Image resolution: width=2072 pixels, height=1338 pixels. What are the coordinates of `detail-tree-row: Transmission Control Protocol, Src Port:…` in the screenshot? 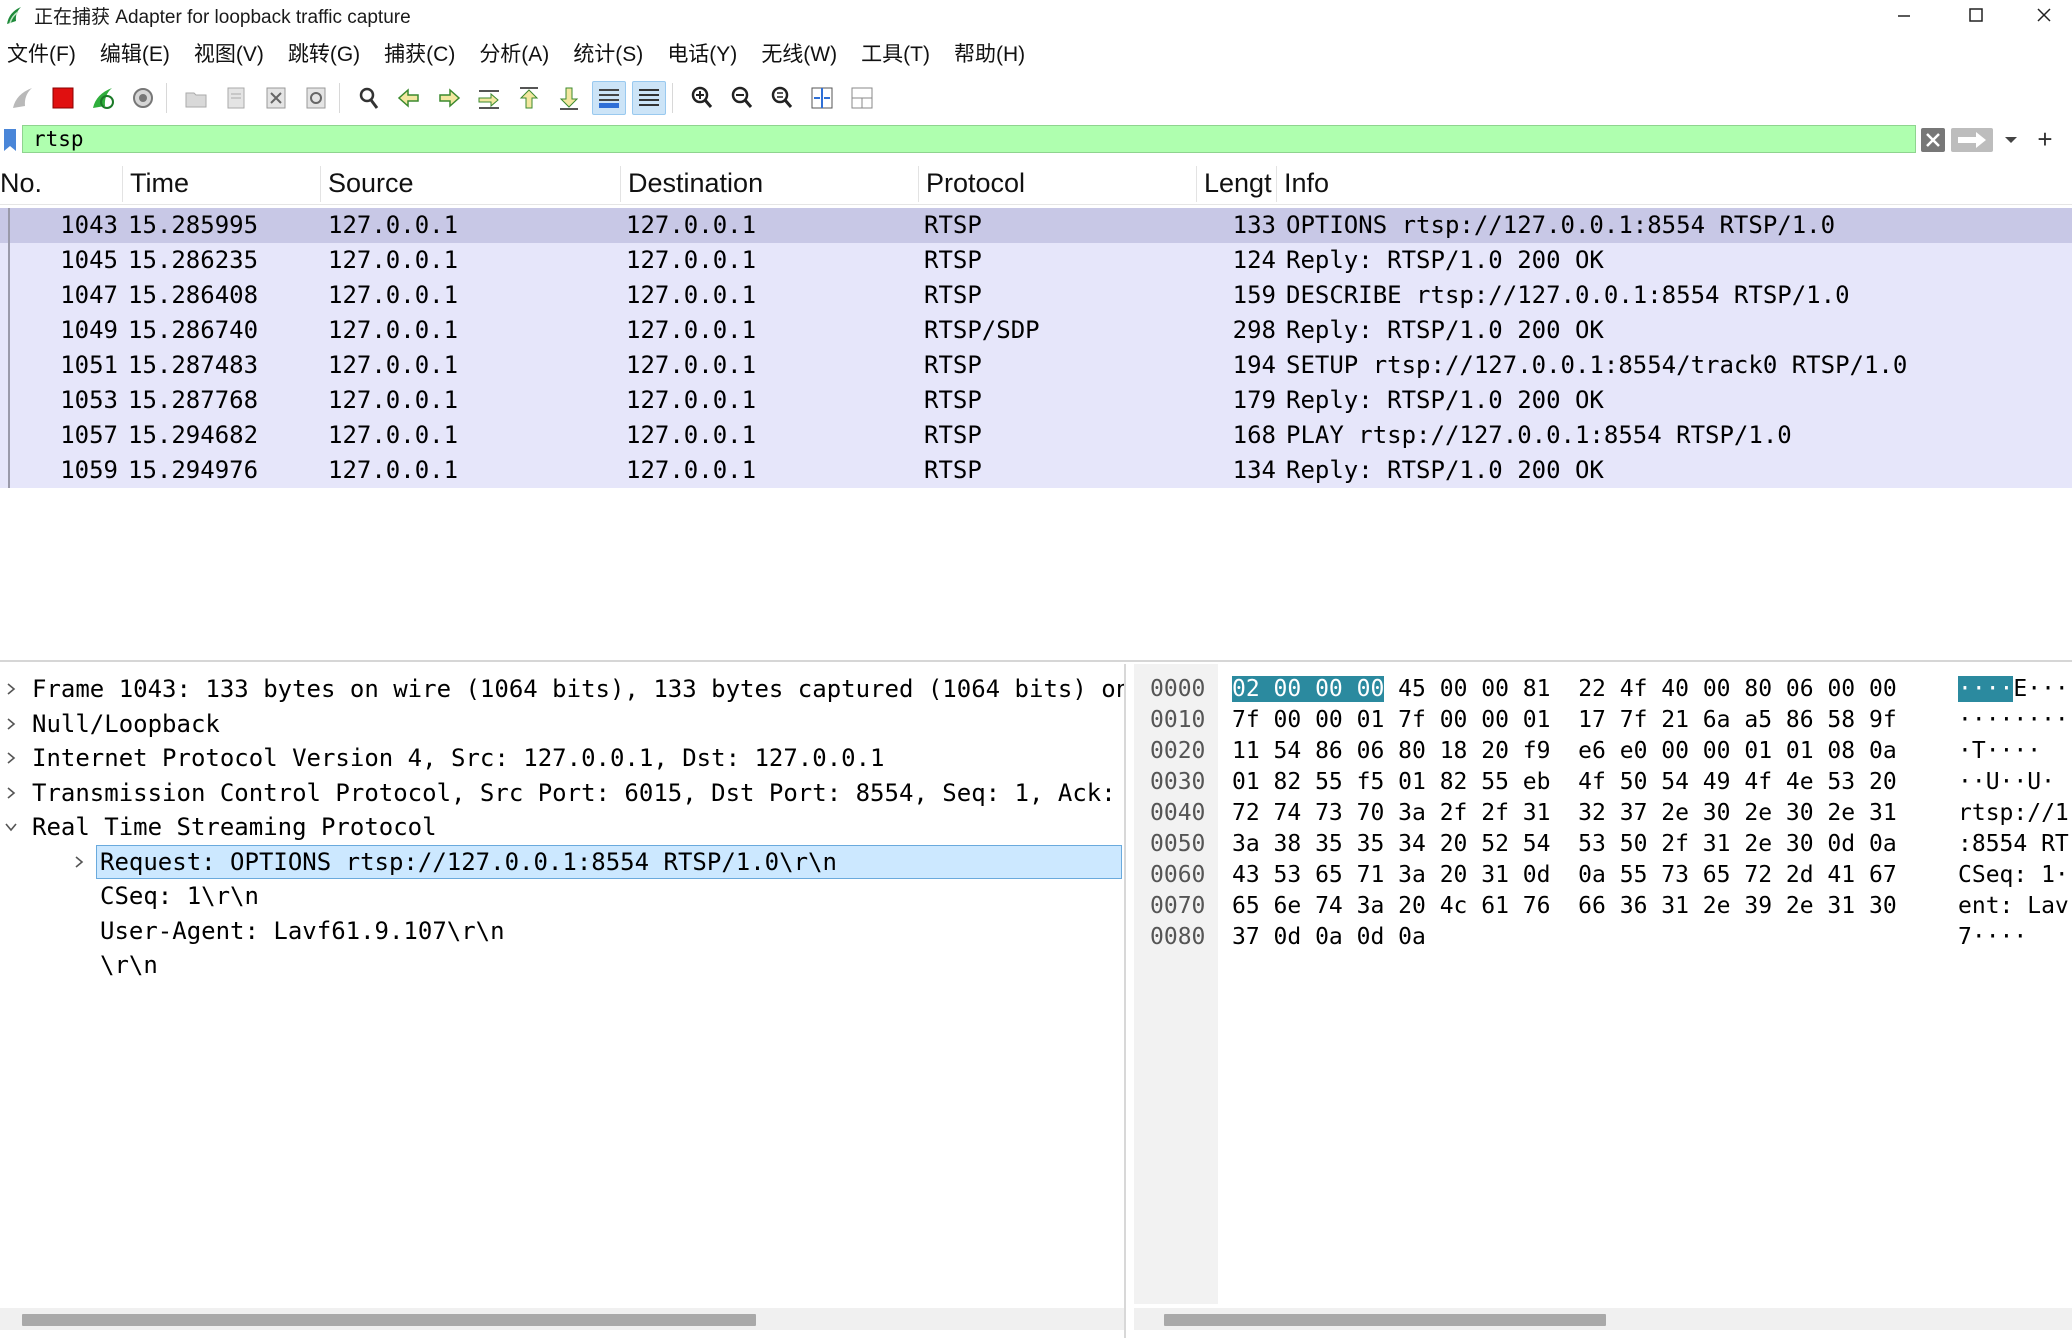 It's located at (561, 793).